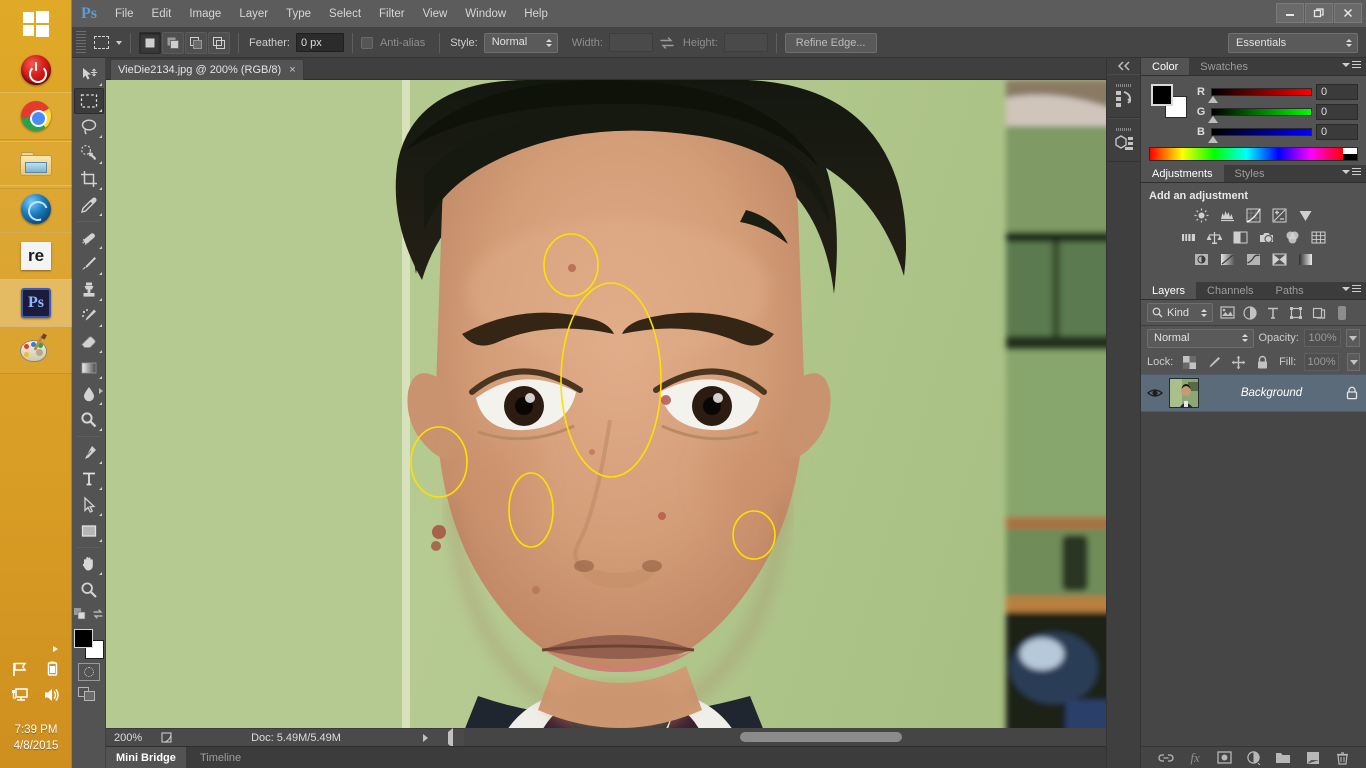 This screenshot has width=1366, height=768. What do you see at coordinates (173, 42) in the screenshot?
I see `add-to-selection-button` at bounding box center [173, 42].